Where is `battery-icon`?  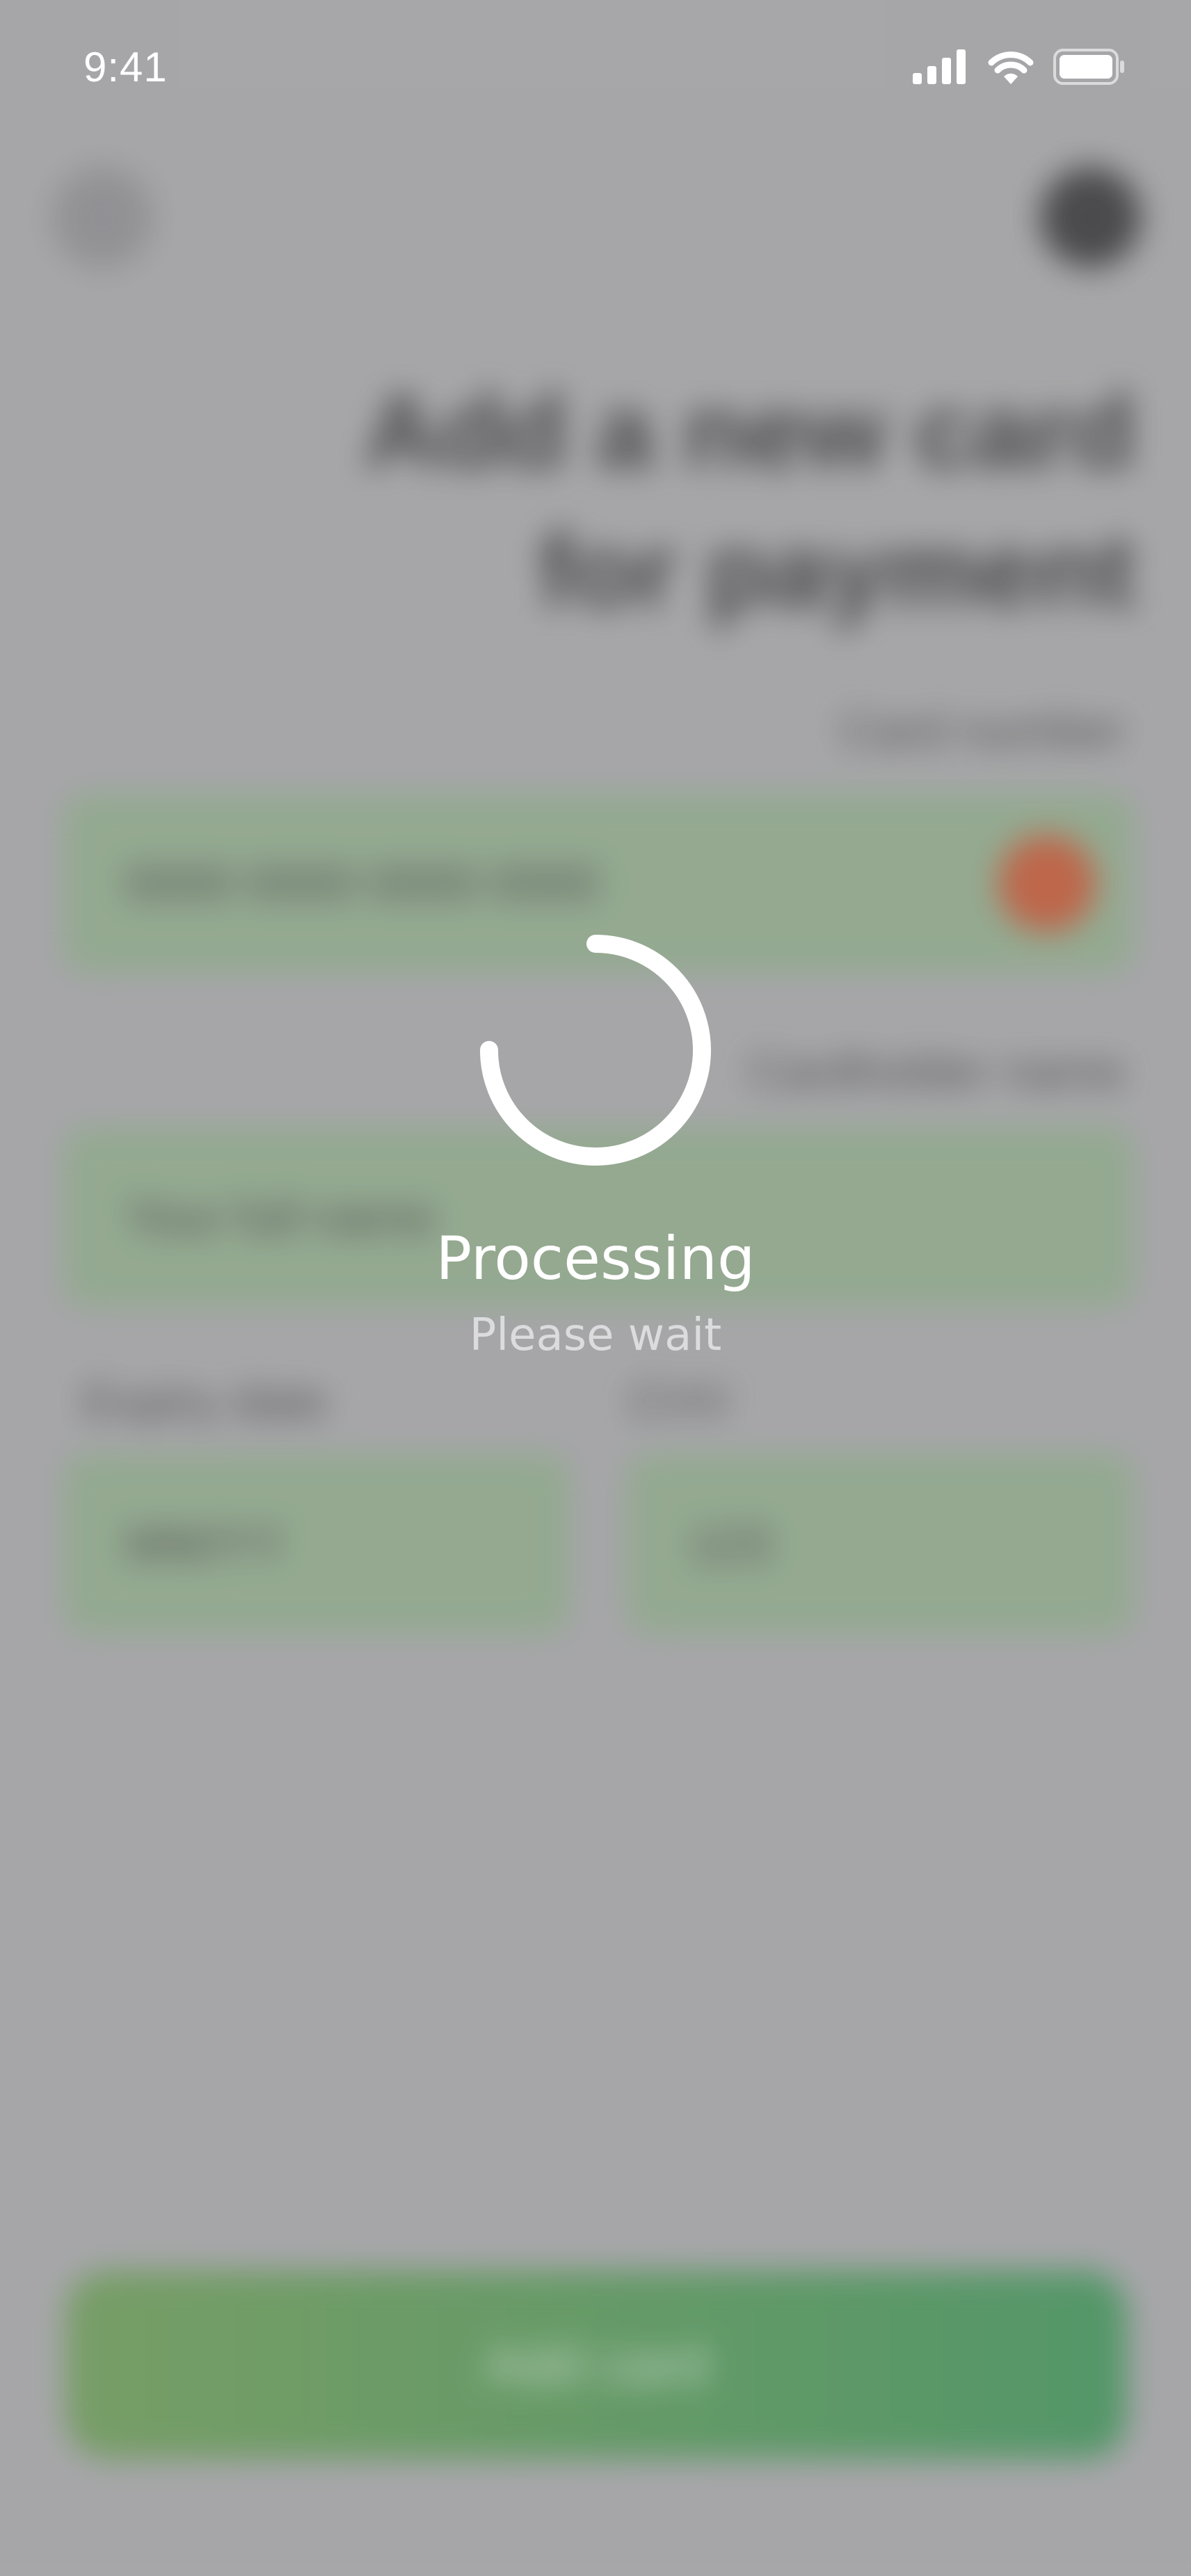
battery-icon is located at coordinates (1088, 67).